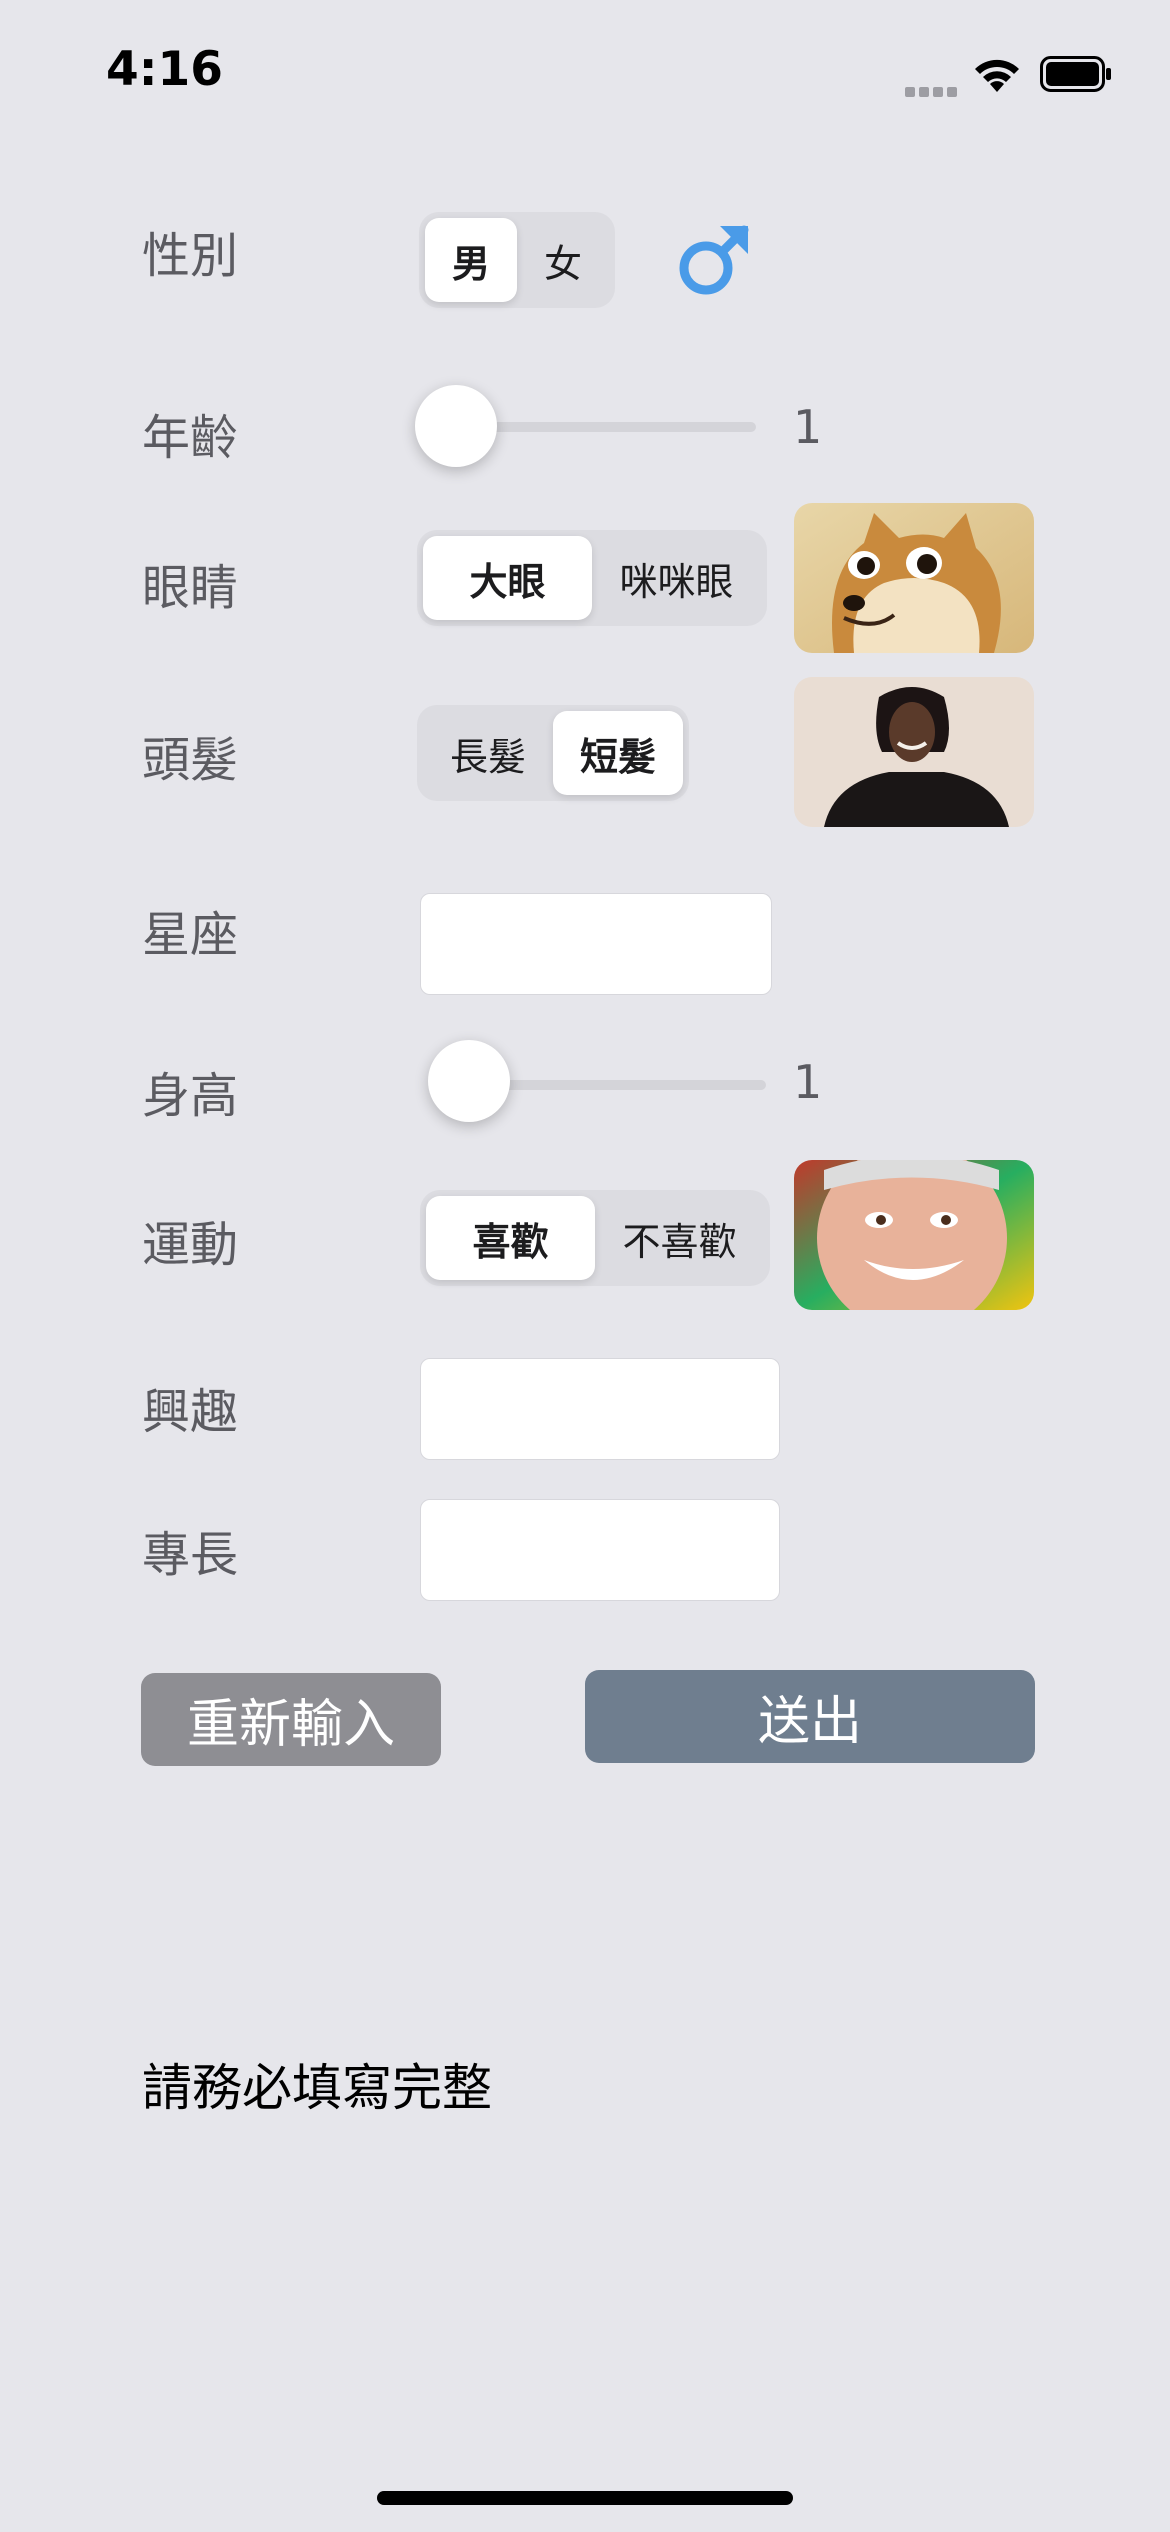 This screenshot has width=1170, height=2532. I want to click on hair-segmented-control: 長髮 短髮, so click(553, 753).